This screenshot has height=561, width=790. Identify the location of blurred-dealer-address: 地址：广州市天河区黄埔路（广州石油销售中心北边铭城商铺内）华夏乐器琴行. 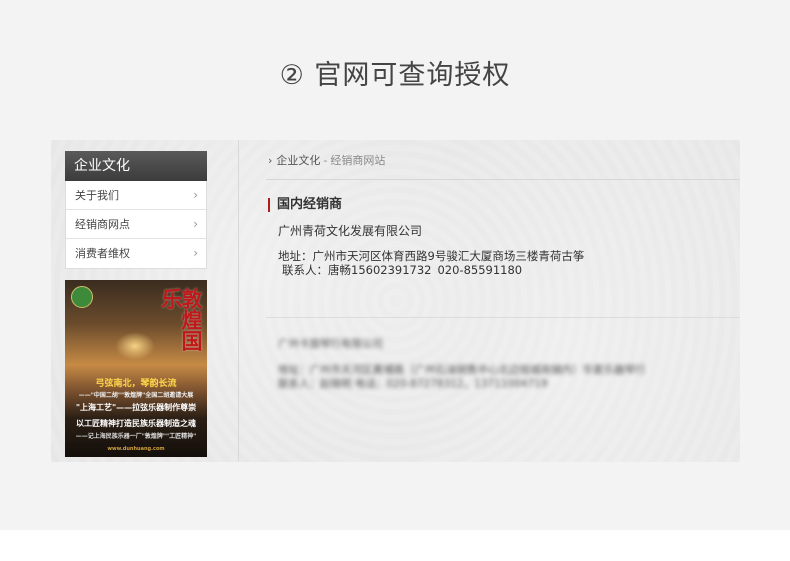
(462, 370).